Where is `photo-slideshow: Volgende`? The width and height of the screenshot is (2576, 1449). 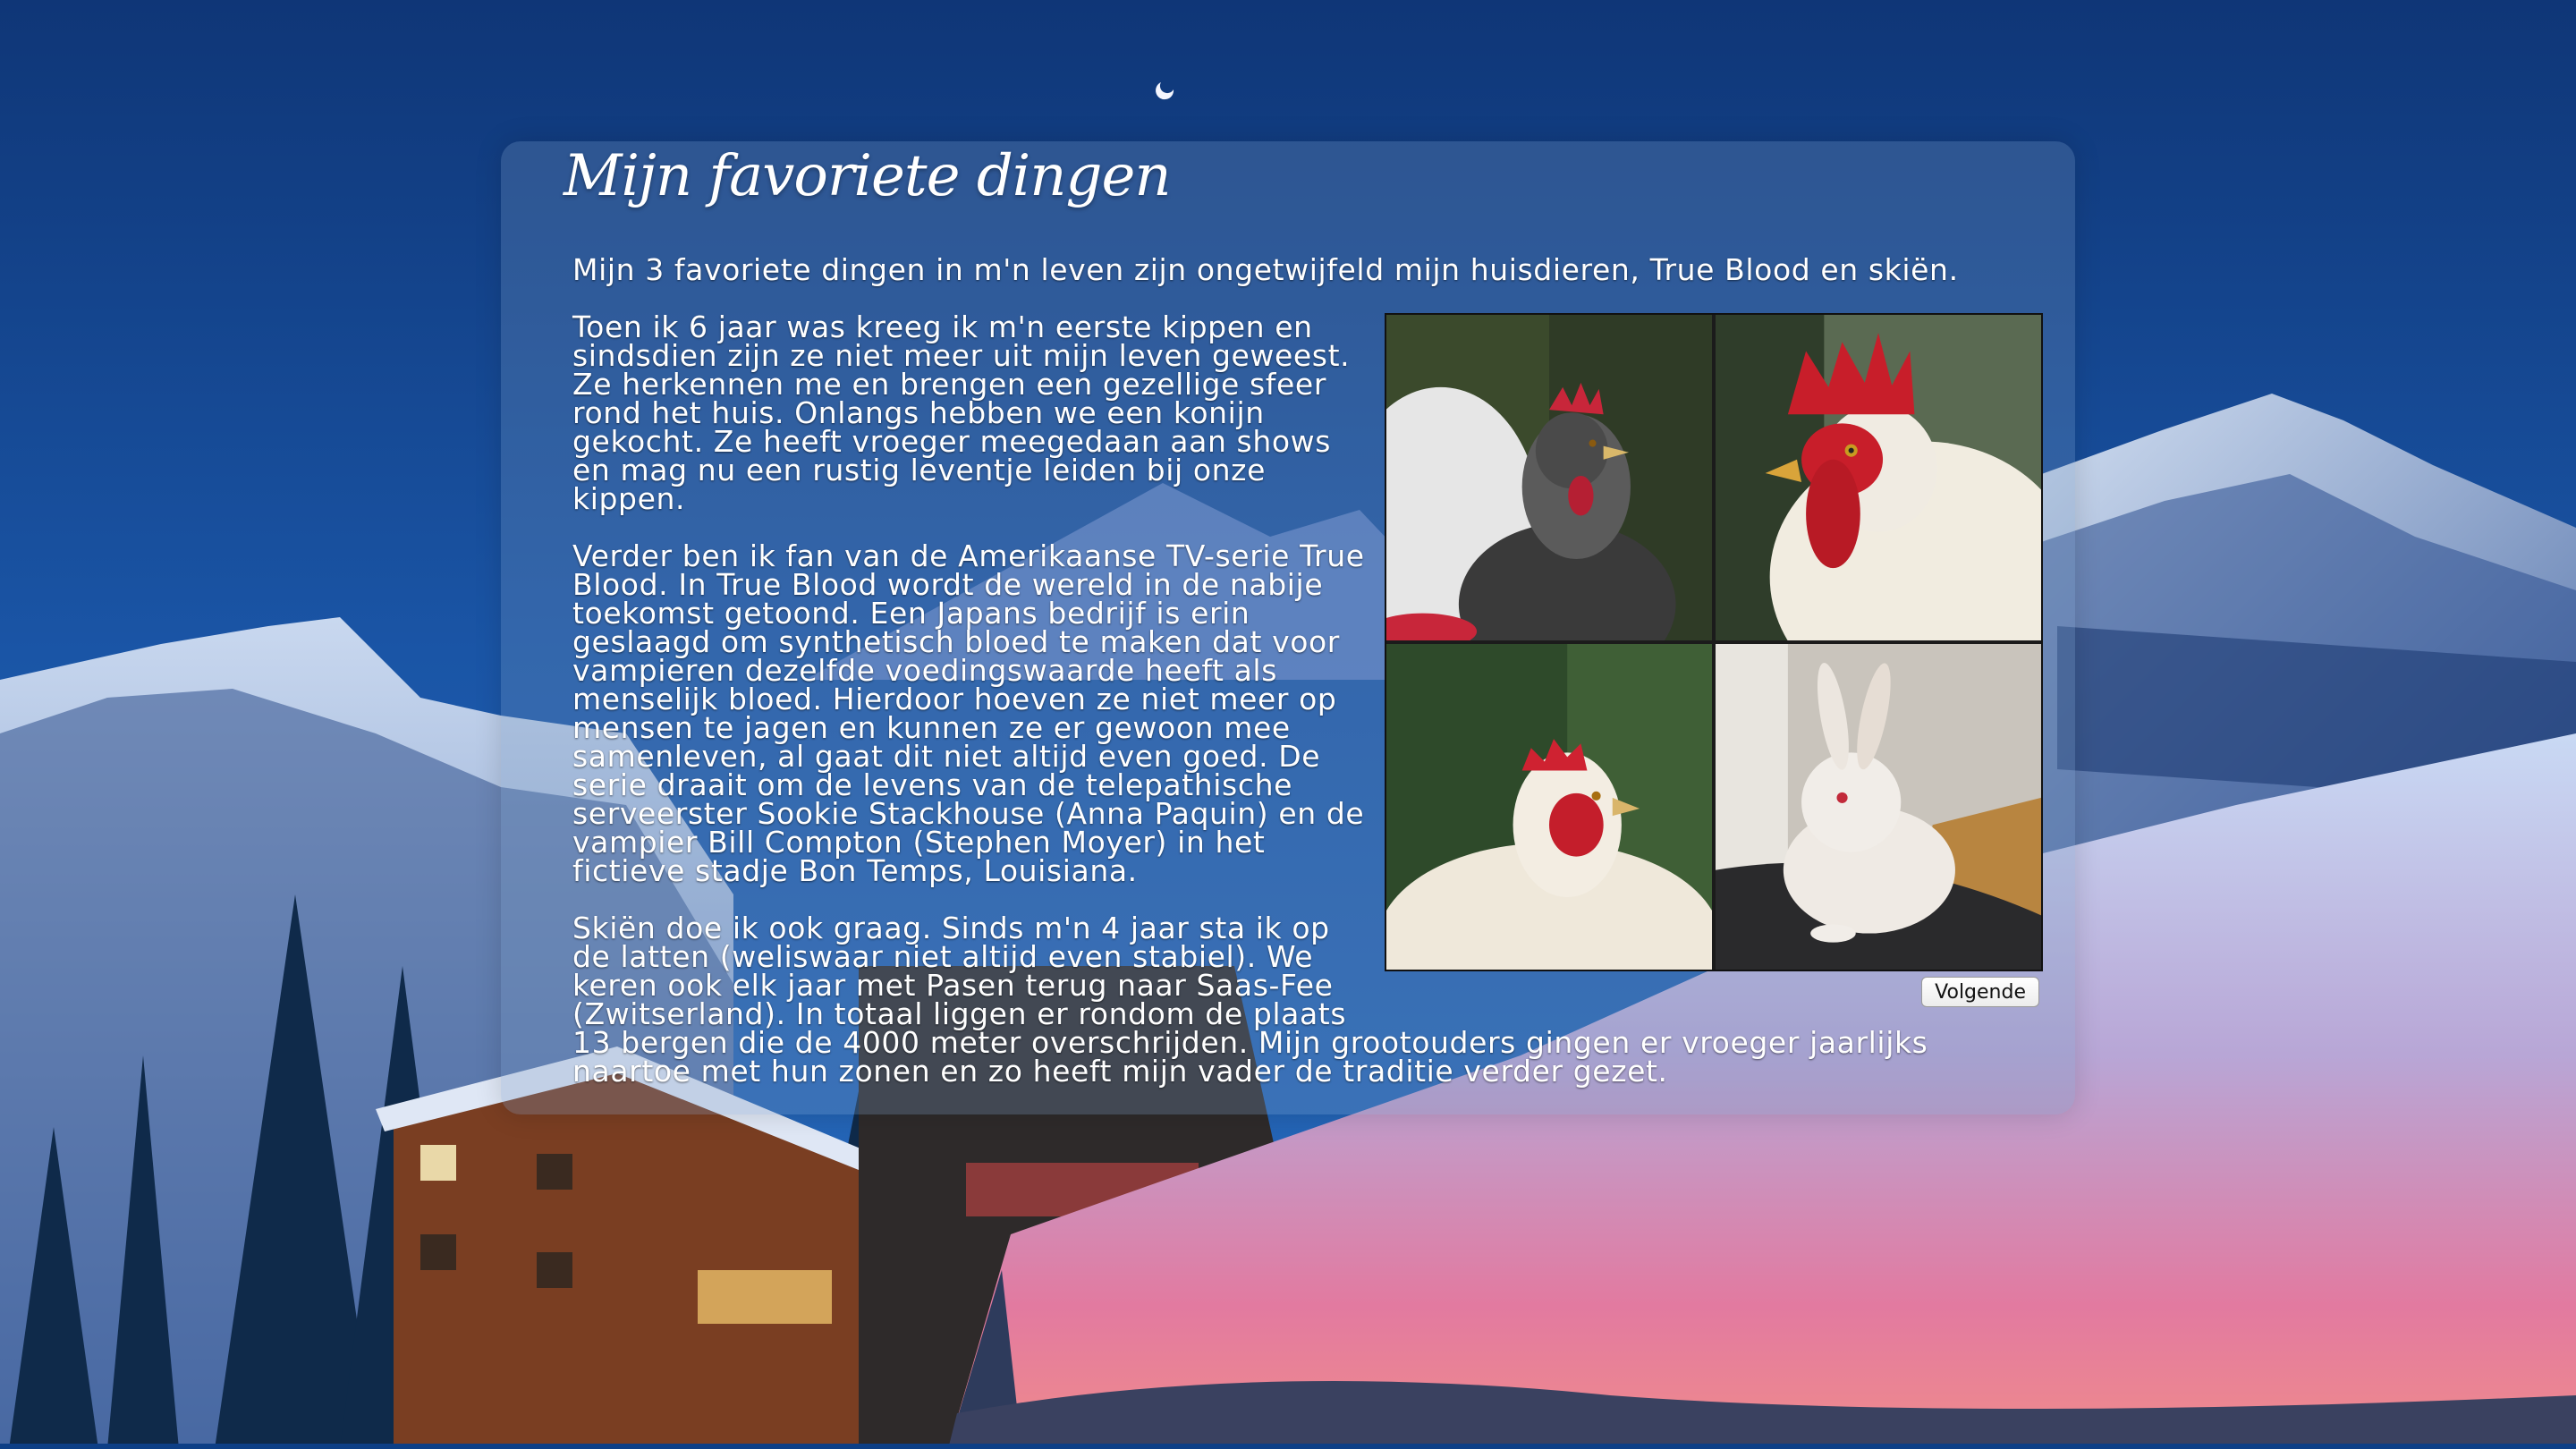
photo-slideshow: Volgende is located at coordinates (1714, 660).